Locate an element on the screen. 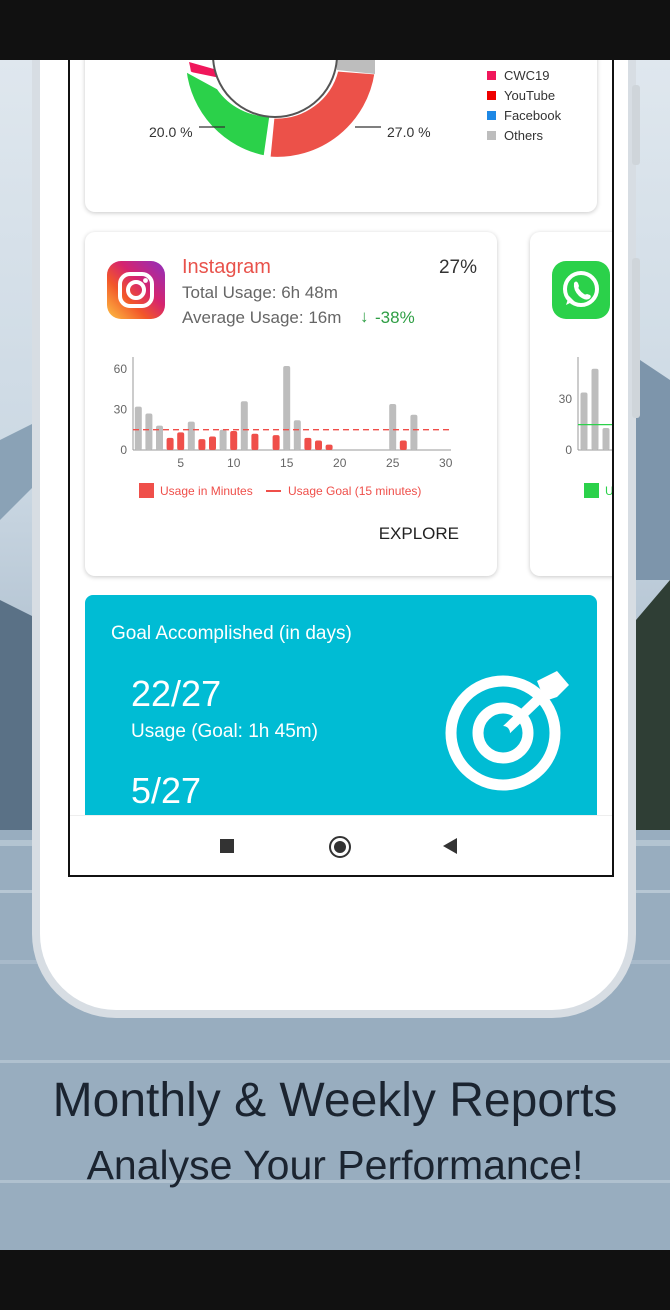 This screenshot has width=670, height=1310. legend-item: CWC19 is located at coordinates (518, 75).